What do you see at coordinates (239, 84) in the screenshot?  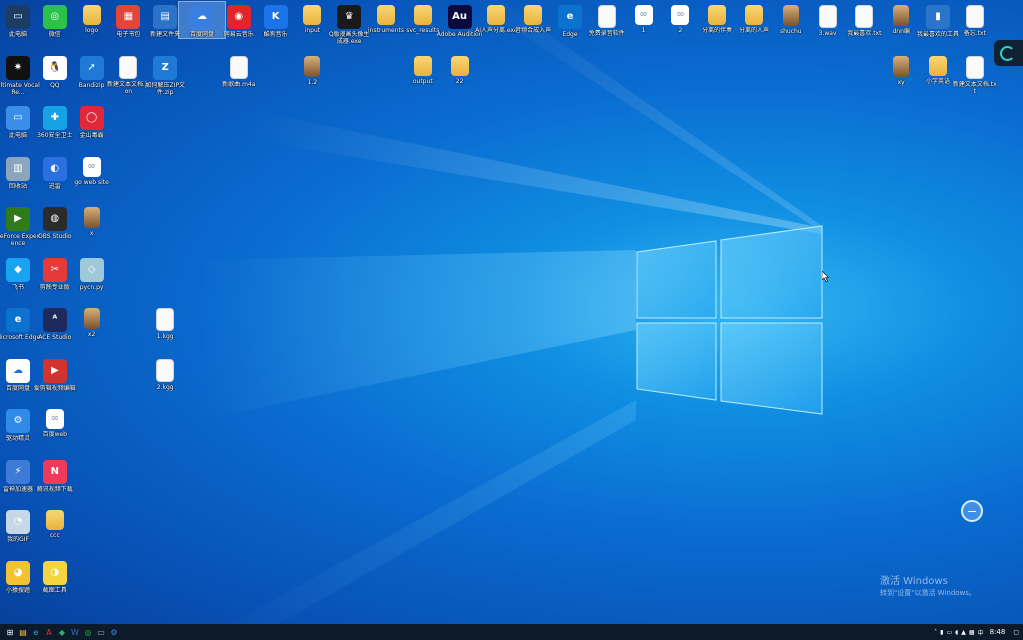 I see `desktop-icon-label: 新歌曲.m4a` at bounding box center [239, 84].